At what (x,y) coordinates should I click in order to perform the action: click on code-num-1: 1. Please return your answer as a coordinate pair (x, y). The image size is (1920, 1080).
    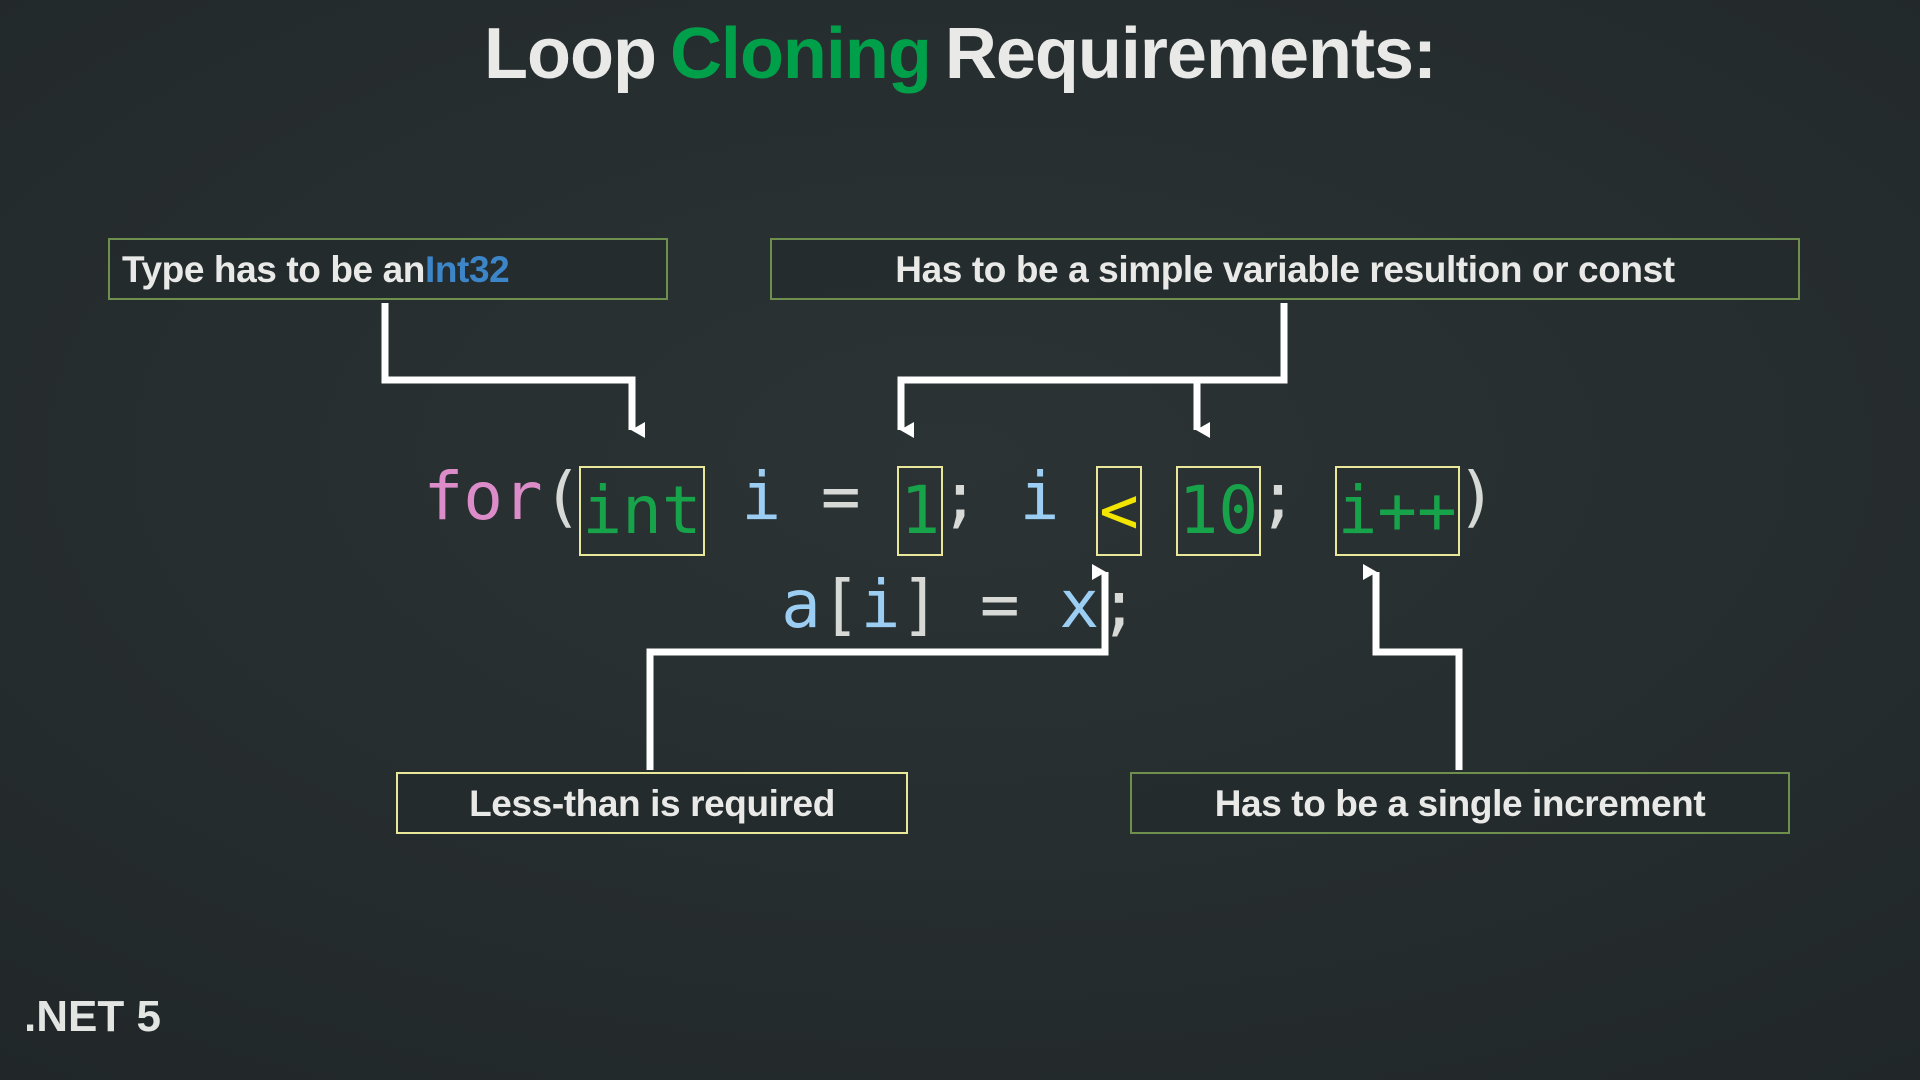
    Looking at the image, I should click on (920, 510).